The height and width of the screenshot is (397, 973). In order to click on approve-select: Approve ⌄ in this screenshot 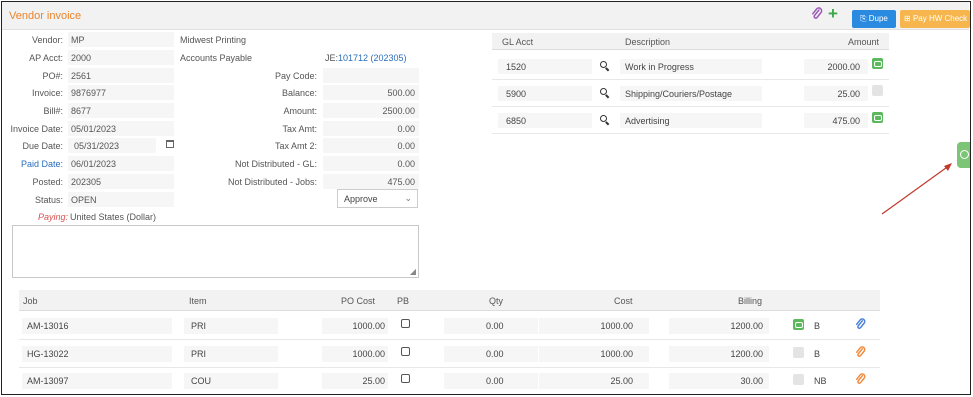, I will do `click(377, 198)`.